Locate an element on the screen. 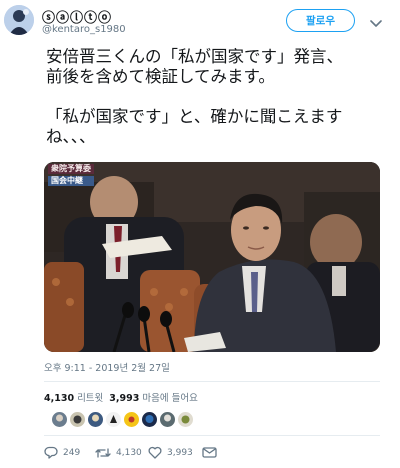 The image size is (400, 468). liker-avatars is located at coordinates (122, 419).